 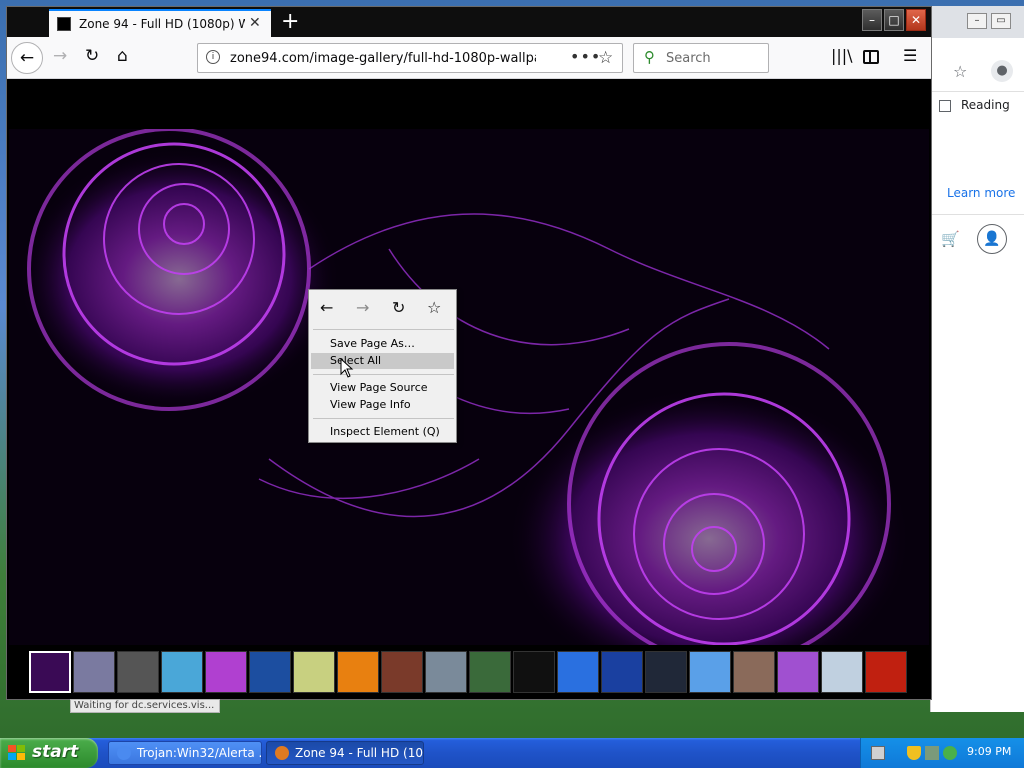 What do you see at coordinates (382, 388) in the screenshot?
I see `menu-item-view-page-source: View Page Source` at bounding box center [382, 388].